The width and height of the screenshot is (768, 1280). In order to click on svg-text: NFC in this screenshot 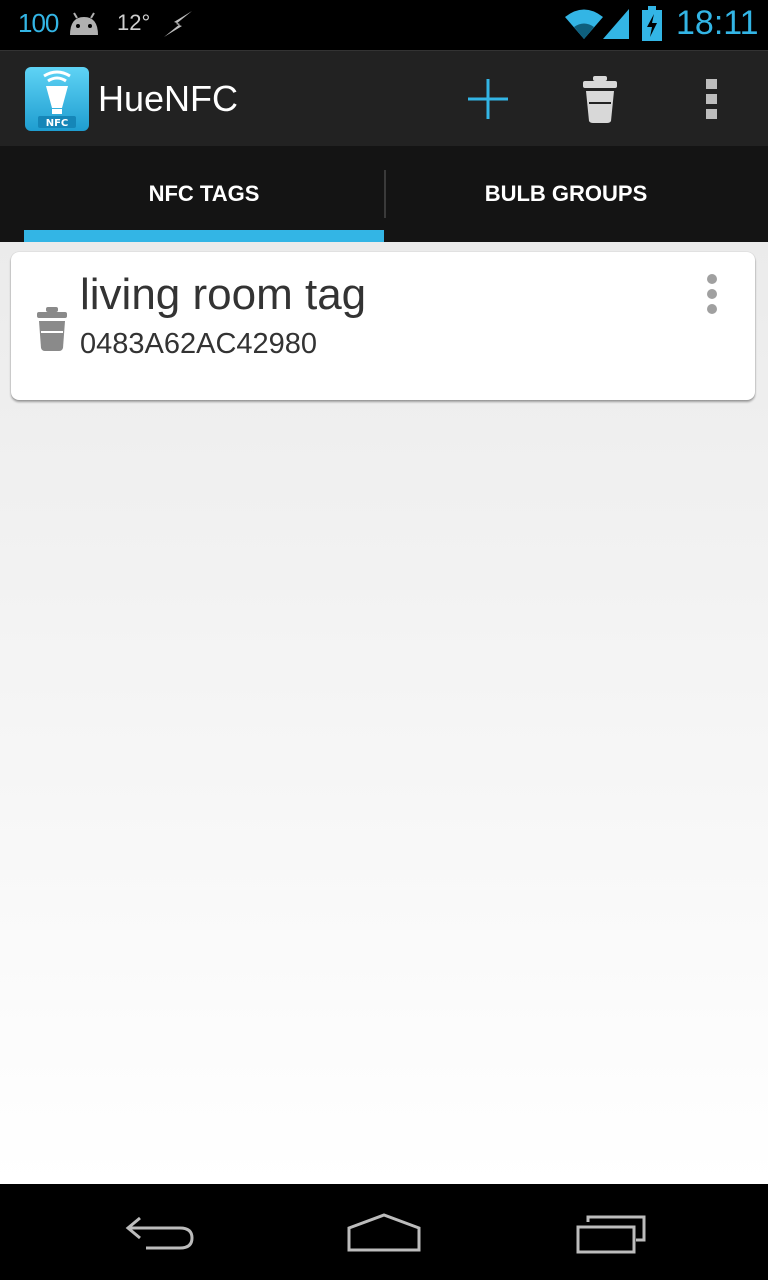, I will do `click(57, 123)`.